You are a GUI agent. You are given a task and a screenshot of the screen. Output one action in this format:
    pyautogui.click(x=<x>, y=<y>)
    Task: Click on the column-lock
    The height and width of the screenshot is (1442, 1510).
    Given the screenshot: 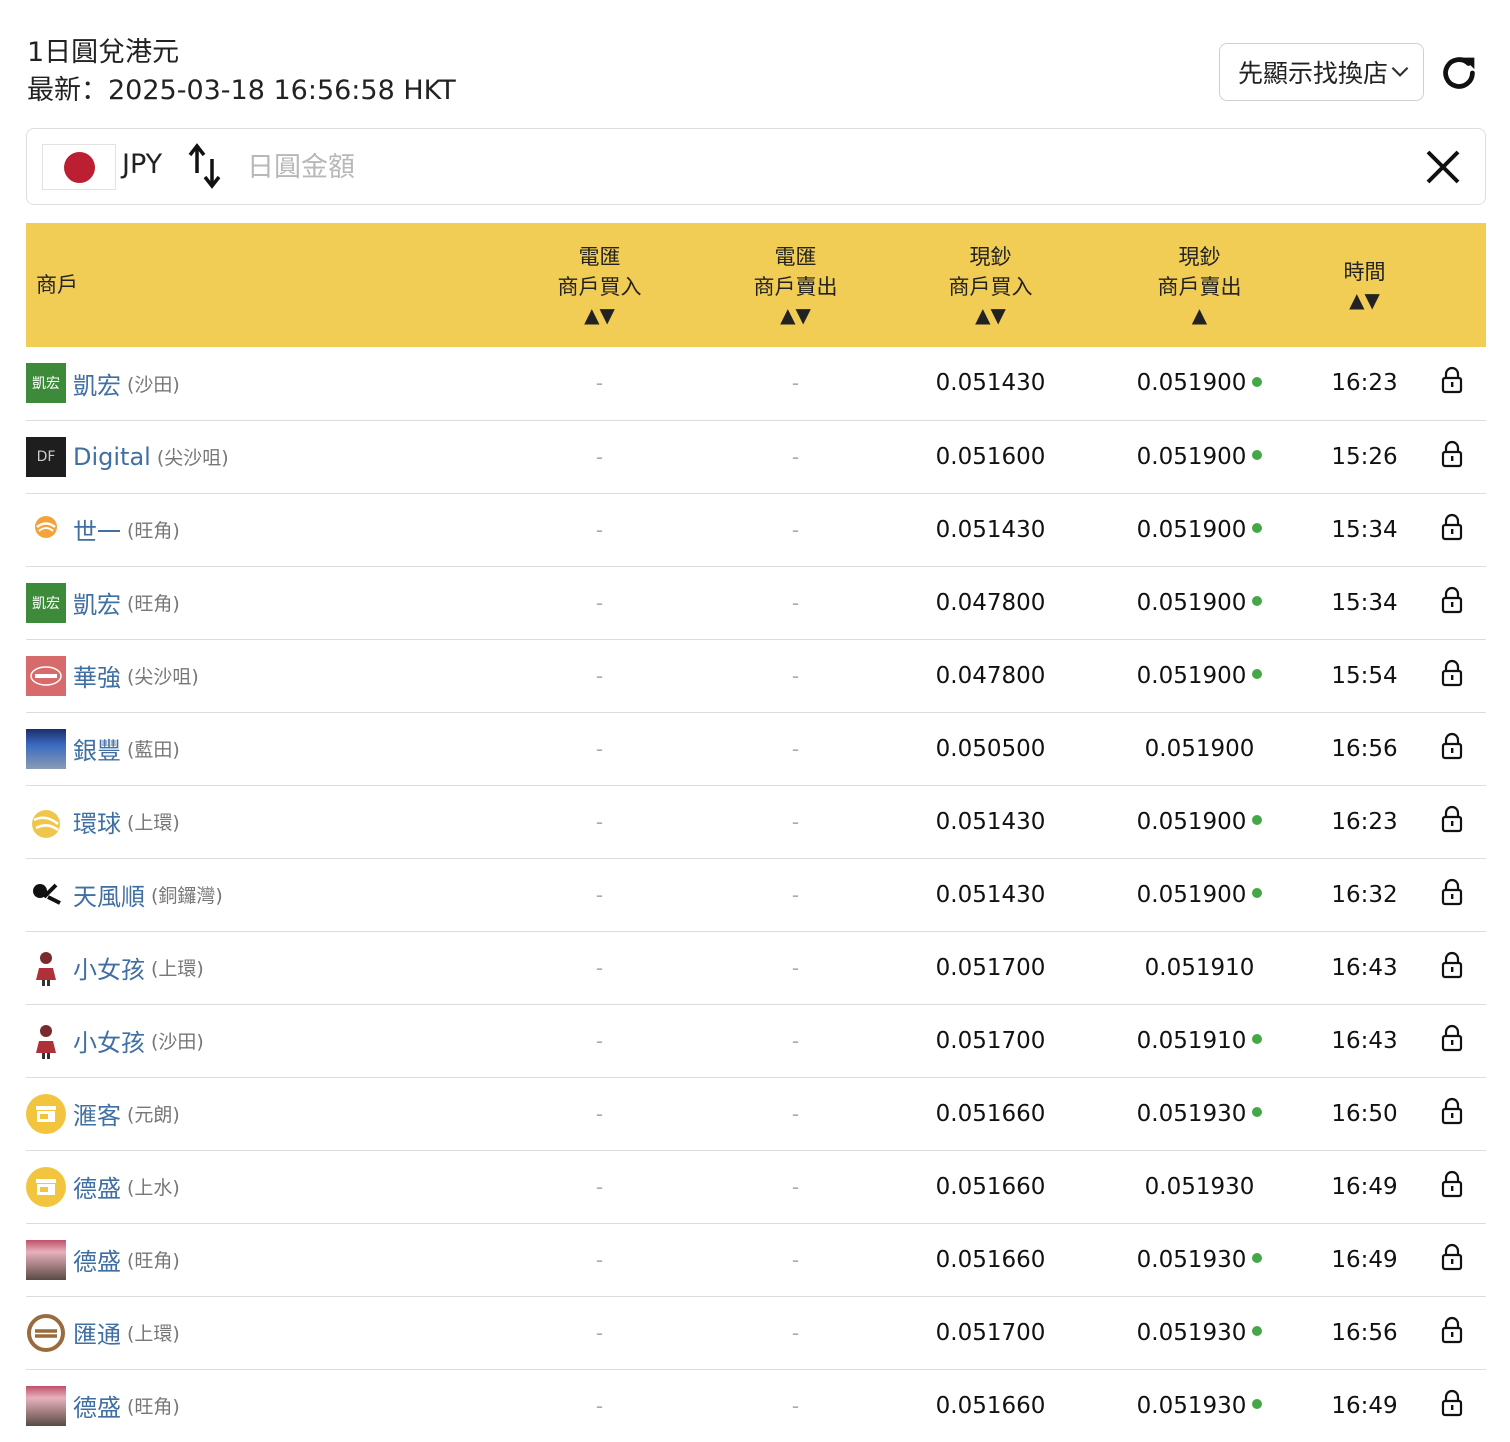 What is the action you would take?
    pyautogui.click(x=1452, y=285)
    